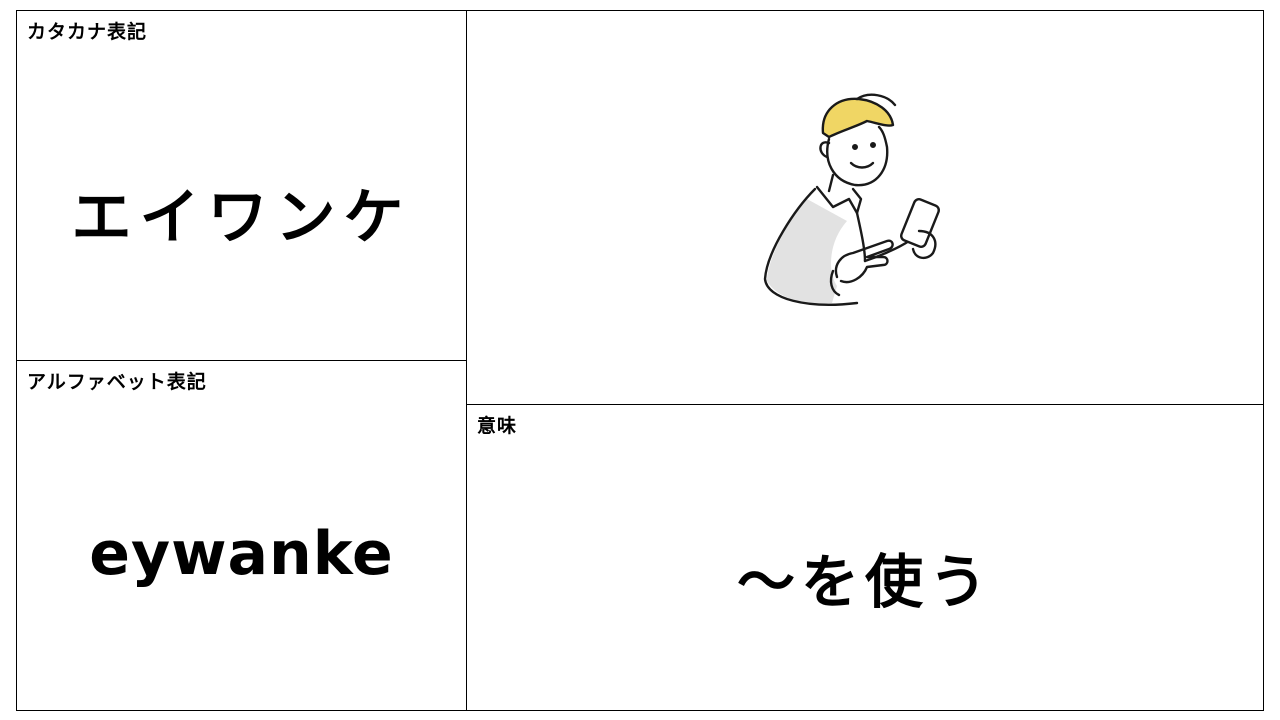  Describe the element at coordinates (864, 582) in the screenshot. I see `meaning-value: ～を使う` at that location.